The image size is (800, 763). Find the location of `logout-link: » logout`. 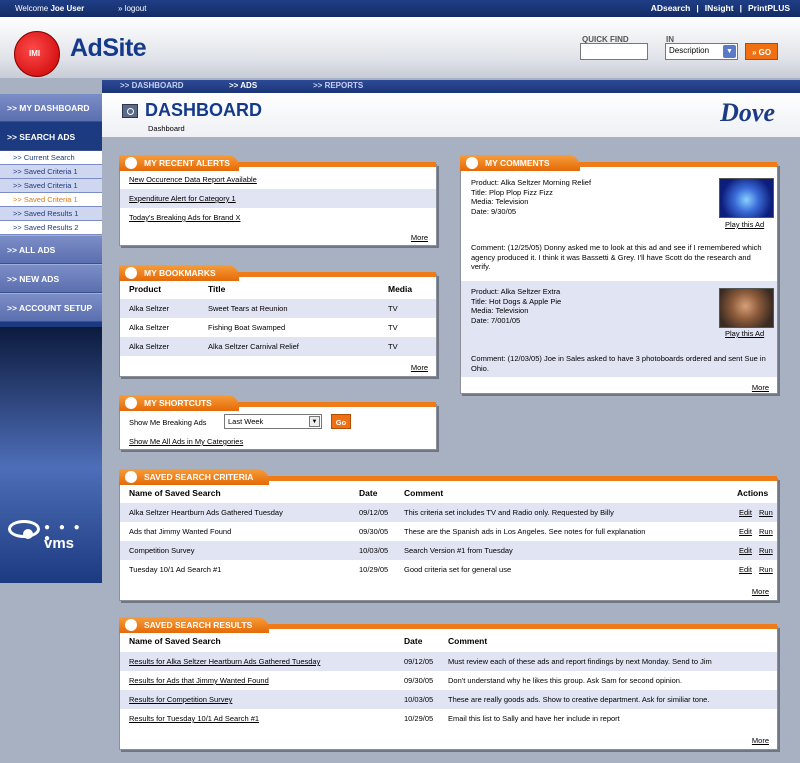

logout-link: » logout is located at coordinates (132, 8).